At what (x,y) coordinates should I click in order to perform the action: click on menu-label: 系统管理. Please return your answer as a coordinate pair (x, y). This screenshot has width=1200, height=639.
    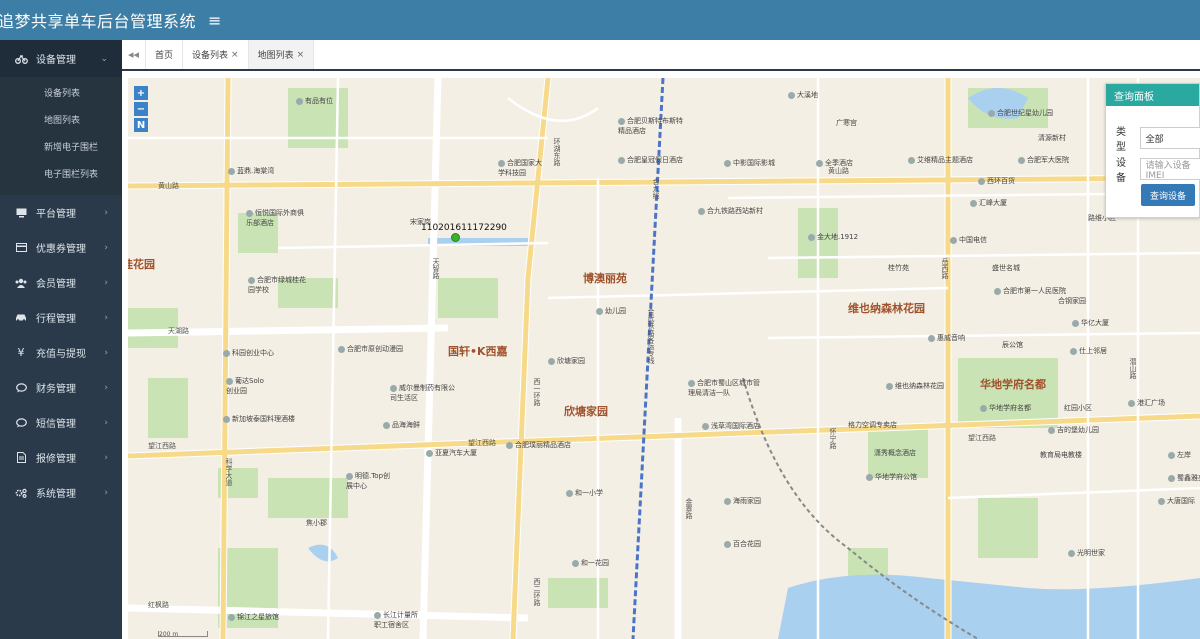
    Looking at the image, I should click on (56, 494).